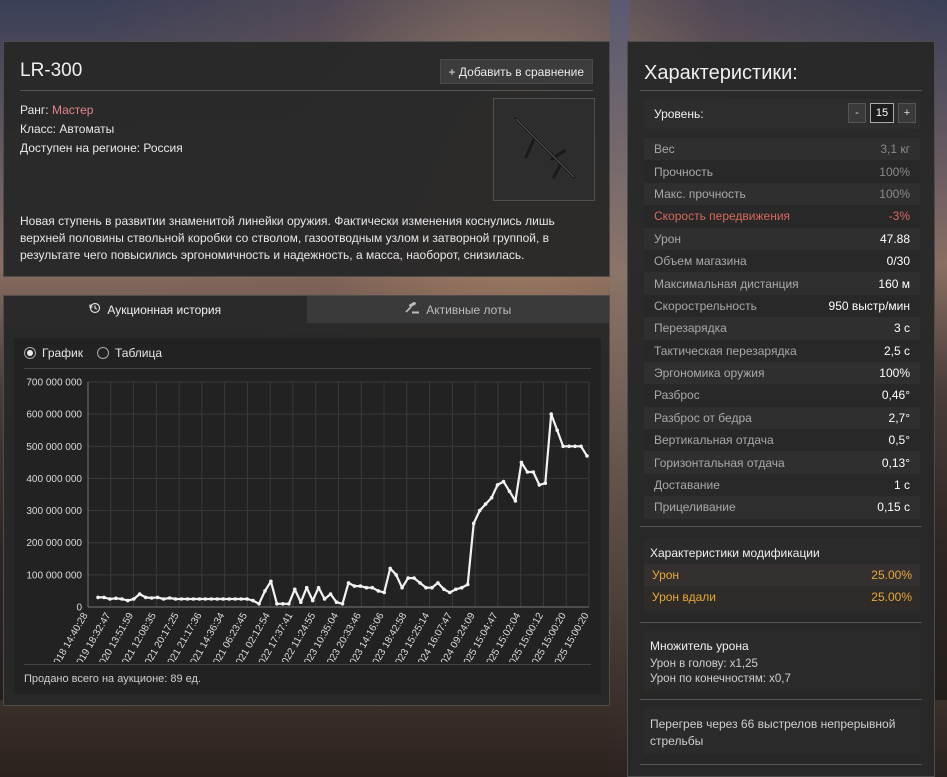  I want to click on stat-row: Объем магазина 0/30, so click(782, 261).